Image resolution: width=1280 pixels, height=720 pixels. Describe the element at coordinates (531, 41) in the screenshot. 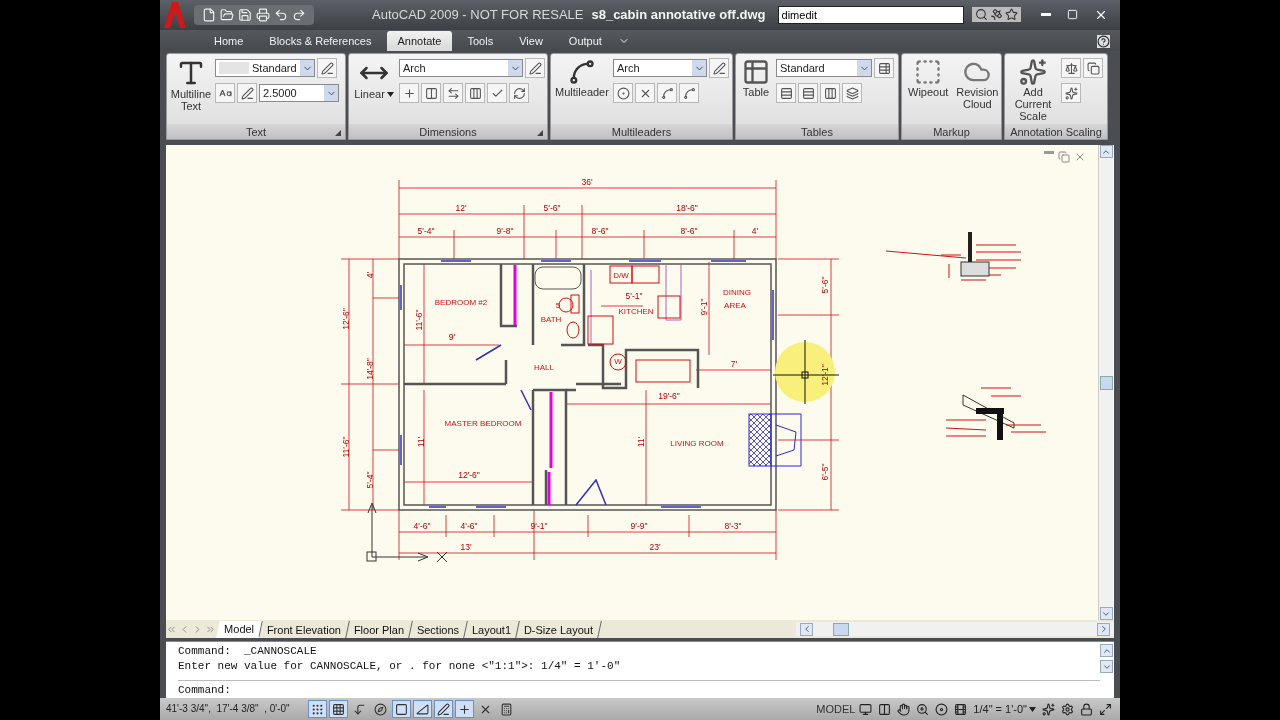

I see `ribbon-tab: View` at that location.